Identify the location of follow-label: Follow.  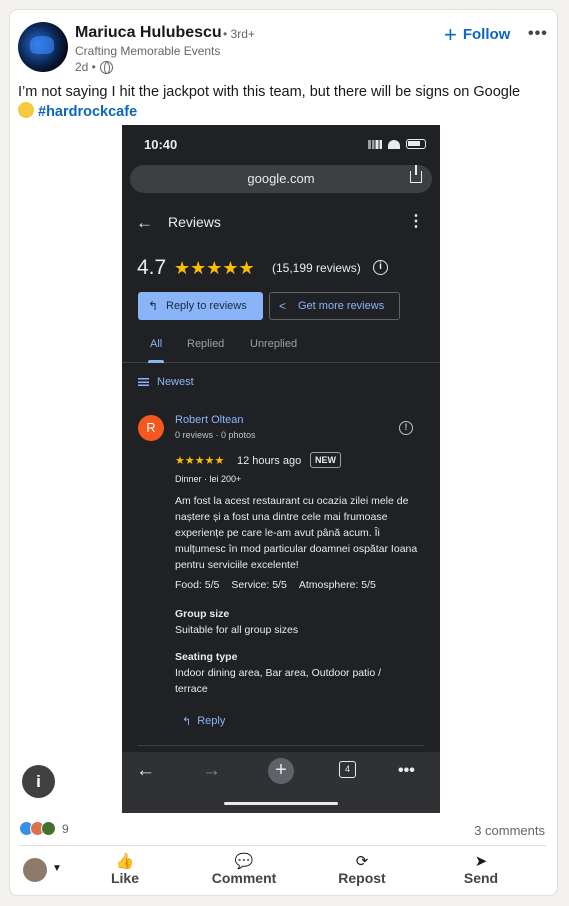
(486, 34).